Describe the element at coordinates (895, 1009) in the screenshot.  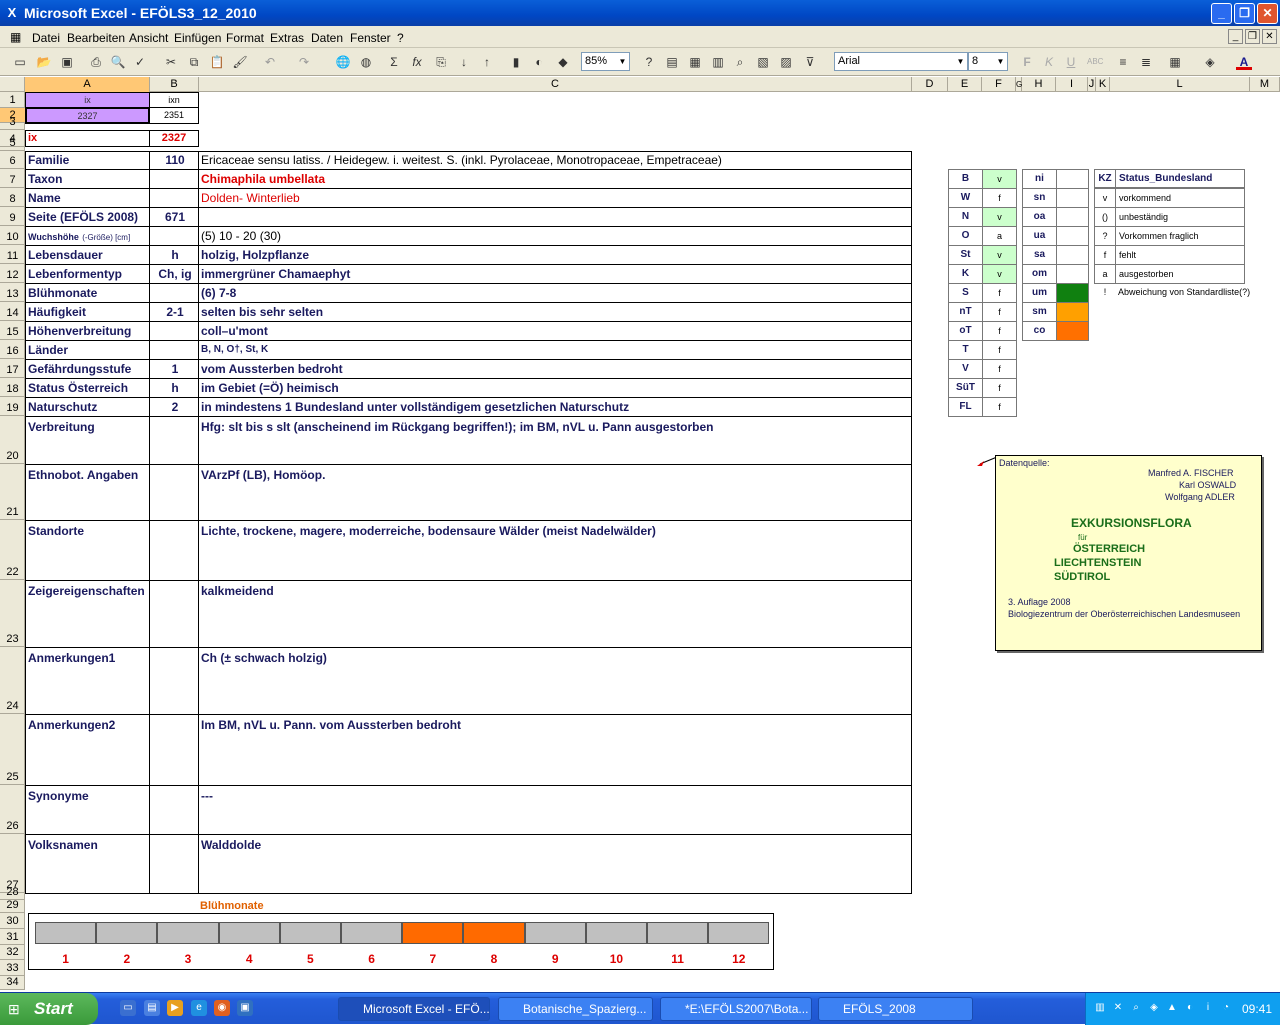
I see `task-folder-efoels2008: EFÖLS_2008` at that location.